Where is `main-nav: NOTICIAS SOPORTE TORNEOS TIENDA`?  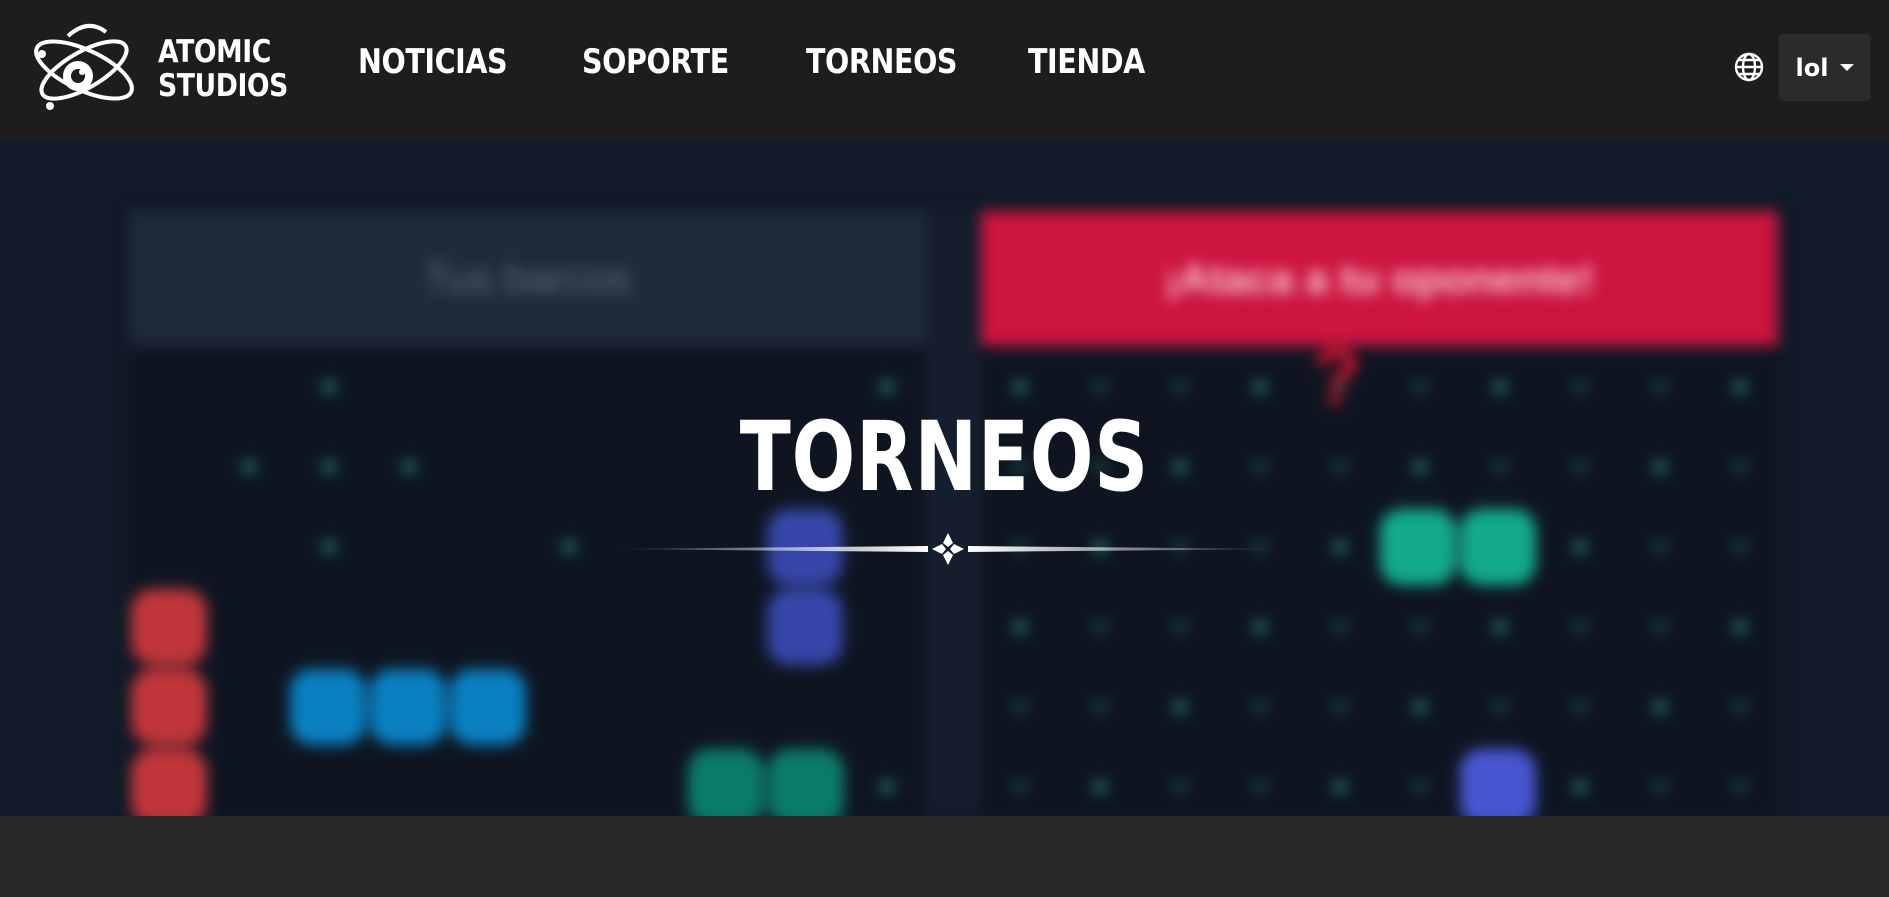
main-nav: NOTICIAS SOPORTE TORNEOS TIENDA is located at coordinates (794, 62).